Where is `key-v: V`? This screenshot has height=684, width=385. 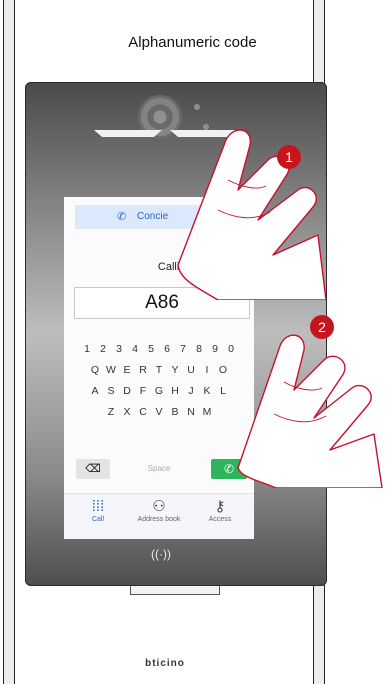
key-v: V is located at coordinates (159, 412).